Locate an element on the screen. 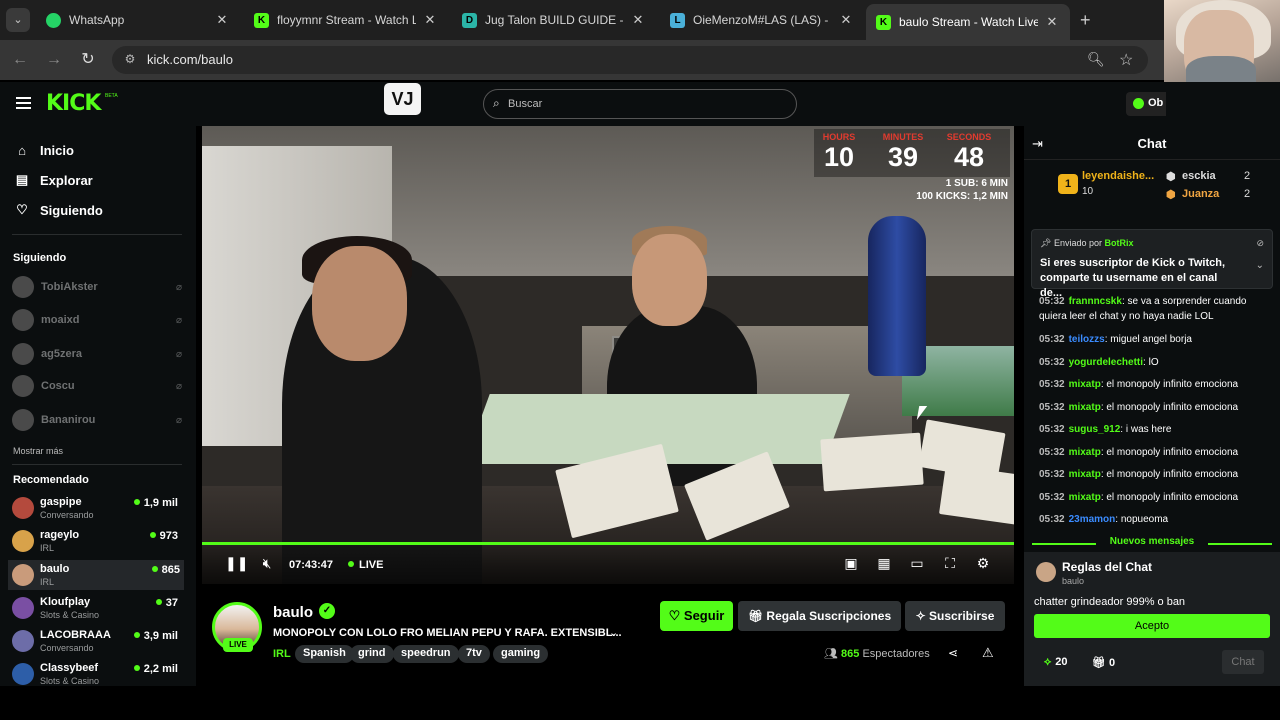  message-user: 23mamon is located at coordinates (1092, 519).